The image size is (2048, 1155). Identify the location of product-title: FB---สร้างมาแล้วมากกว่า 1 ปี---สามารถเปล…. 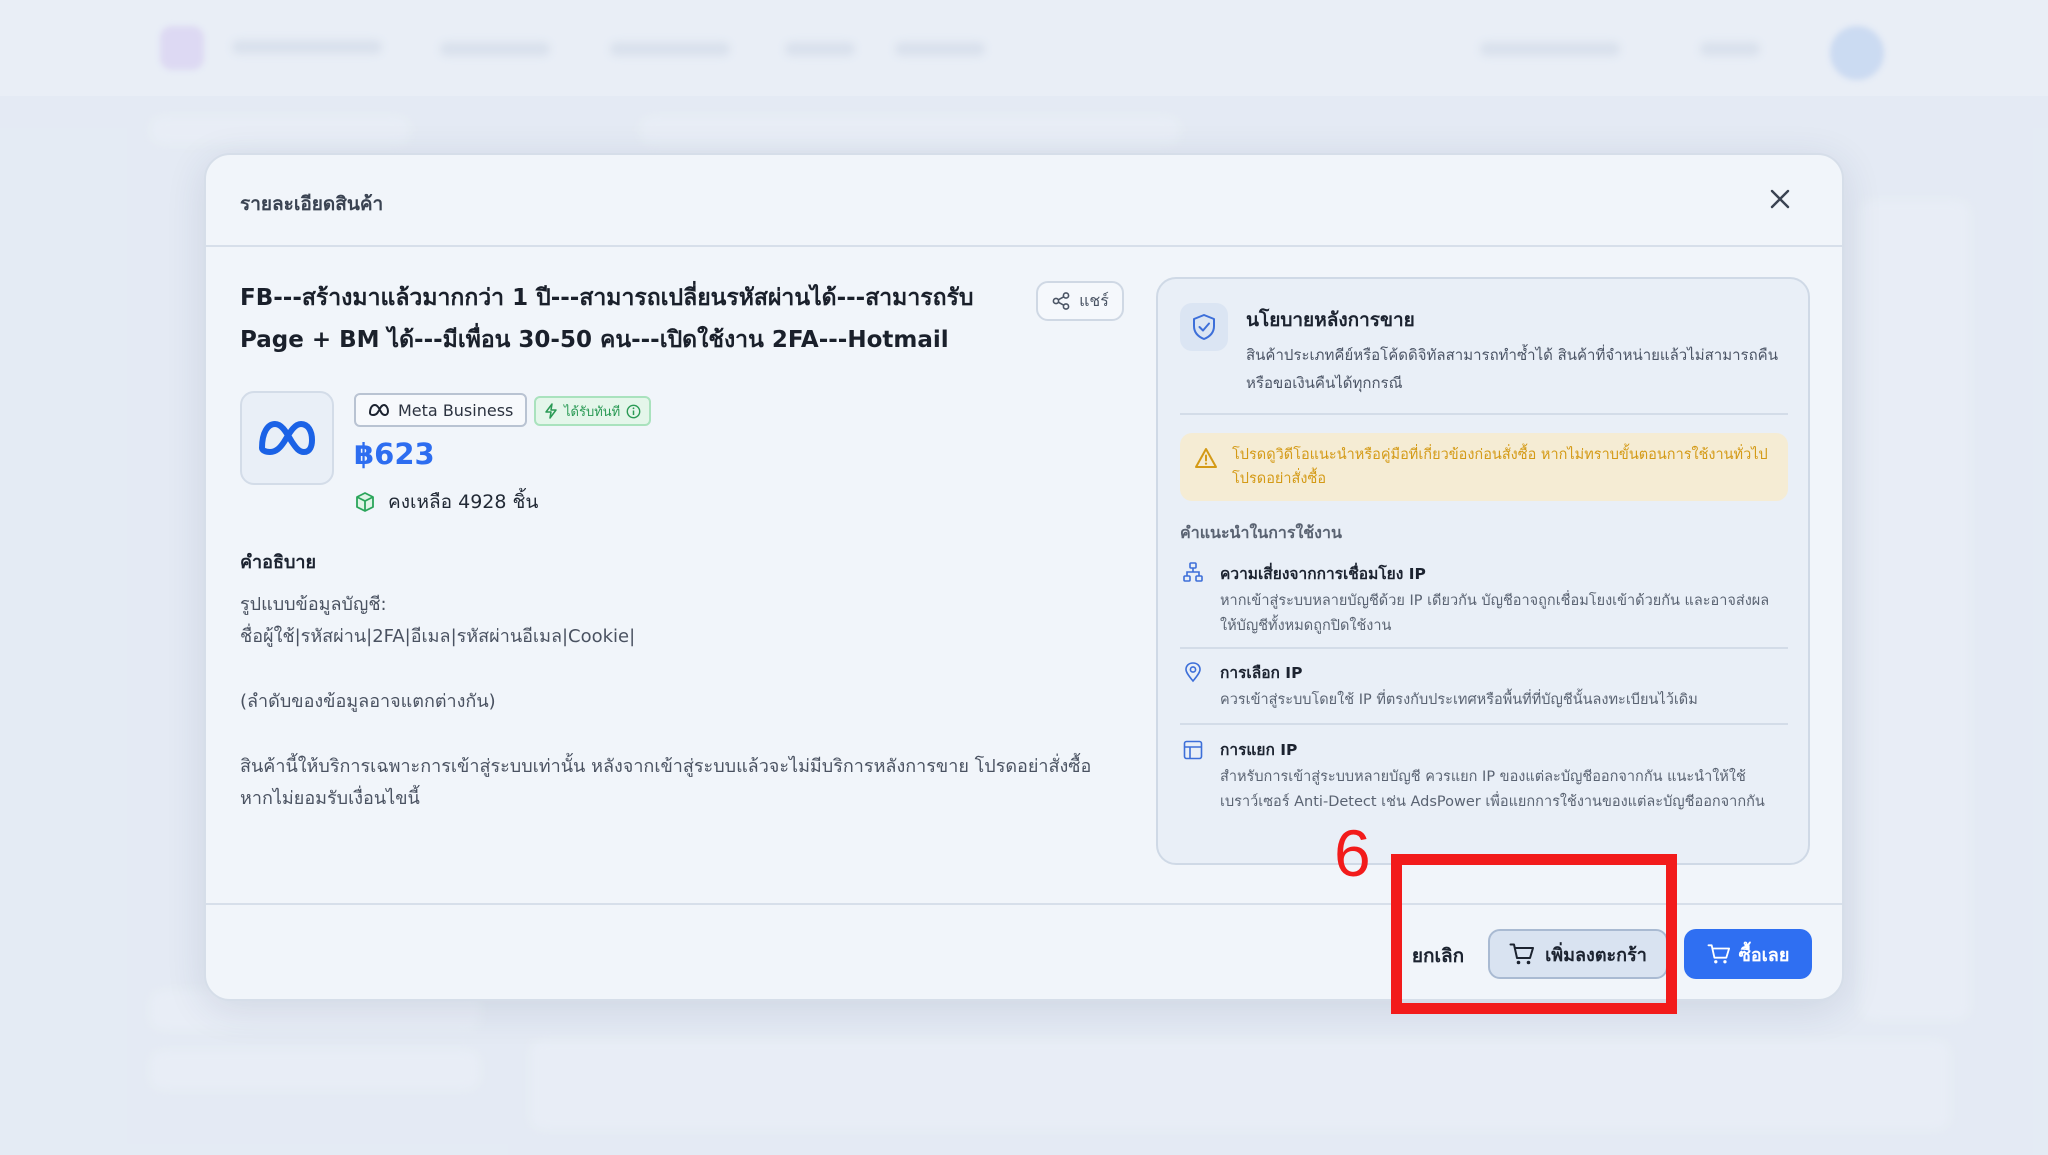
(607, 319).